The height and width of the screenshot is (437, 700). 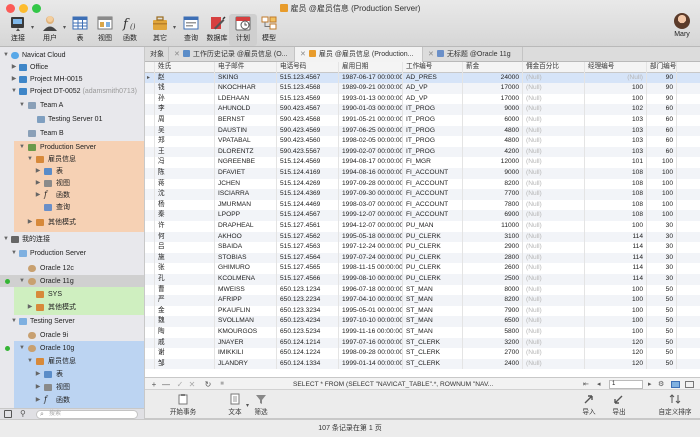 What do you see at coordinates (185, 279) in the screenshot?
I see `table-cell: 孔` at bounding box center [185, 279].